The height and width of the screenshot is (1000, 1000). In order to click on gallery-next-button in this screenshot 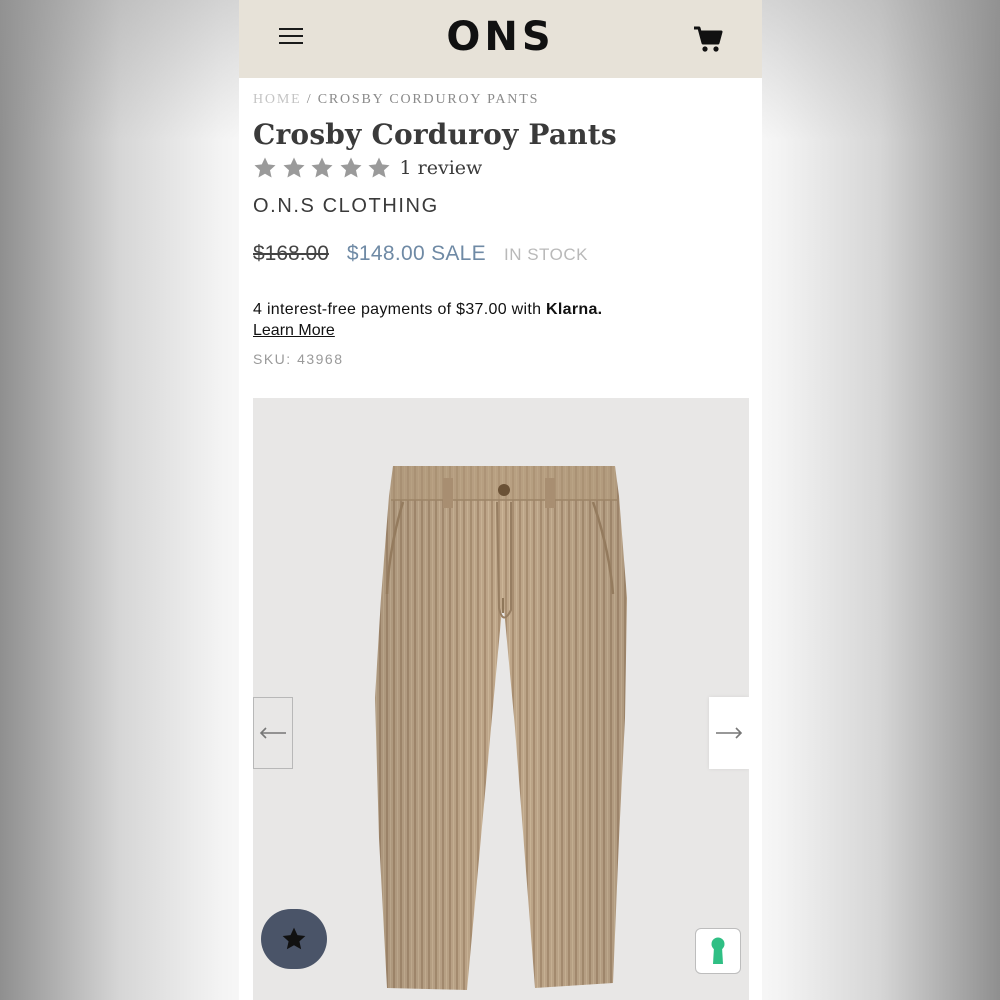, I will do `click(729, 733)`.